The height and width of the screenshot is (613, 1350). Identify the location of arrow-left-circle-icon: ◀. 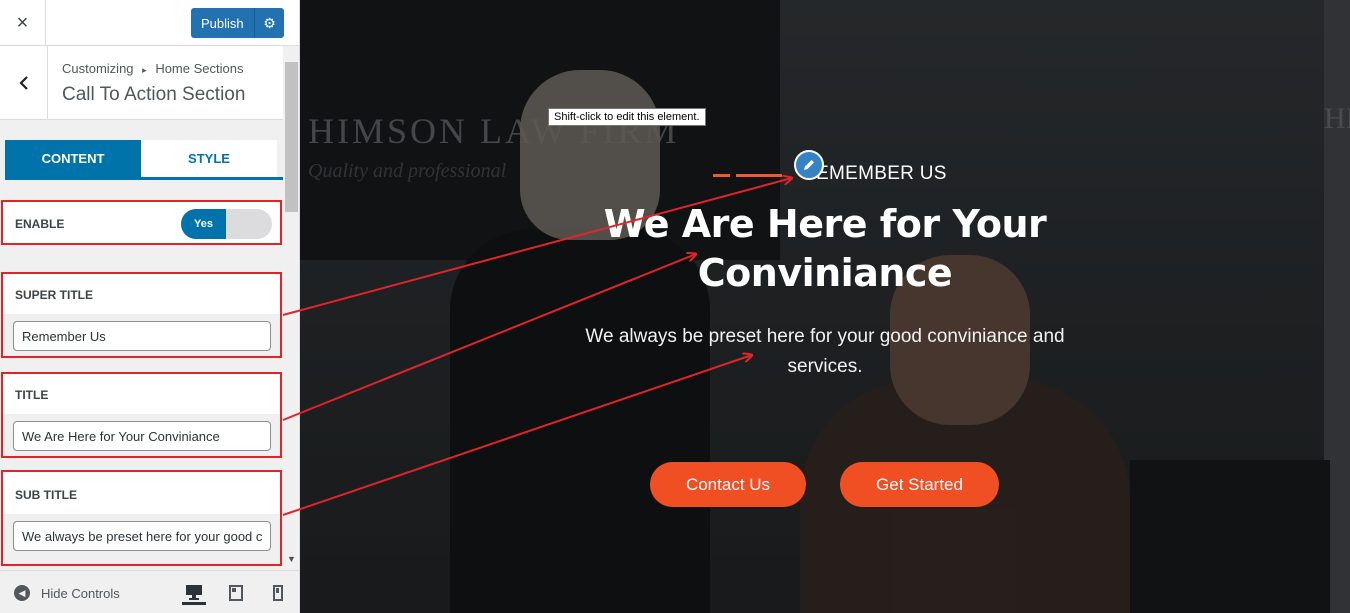
(22, 593).